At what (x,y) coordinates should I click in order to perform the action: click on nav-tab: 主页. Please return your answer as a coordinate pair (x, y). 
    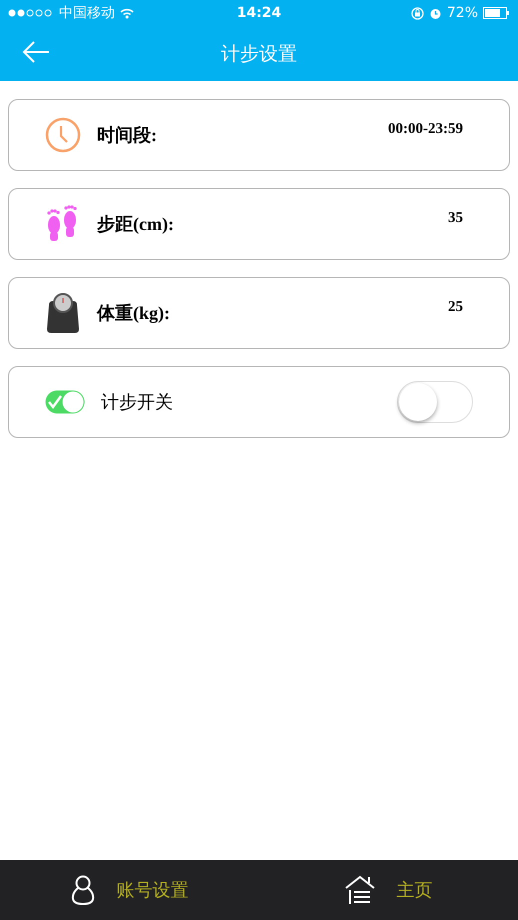
    Looking at the image, I should click on (388, 890).